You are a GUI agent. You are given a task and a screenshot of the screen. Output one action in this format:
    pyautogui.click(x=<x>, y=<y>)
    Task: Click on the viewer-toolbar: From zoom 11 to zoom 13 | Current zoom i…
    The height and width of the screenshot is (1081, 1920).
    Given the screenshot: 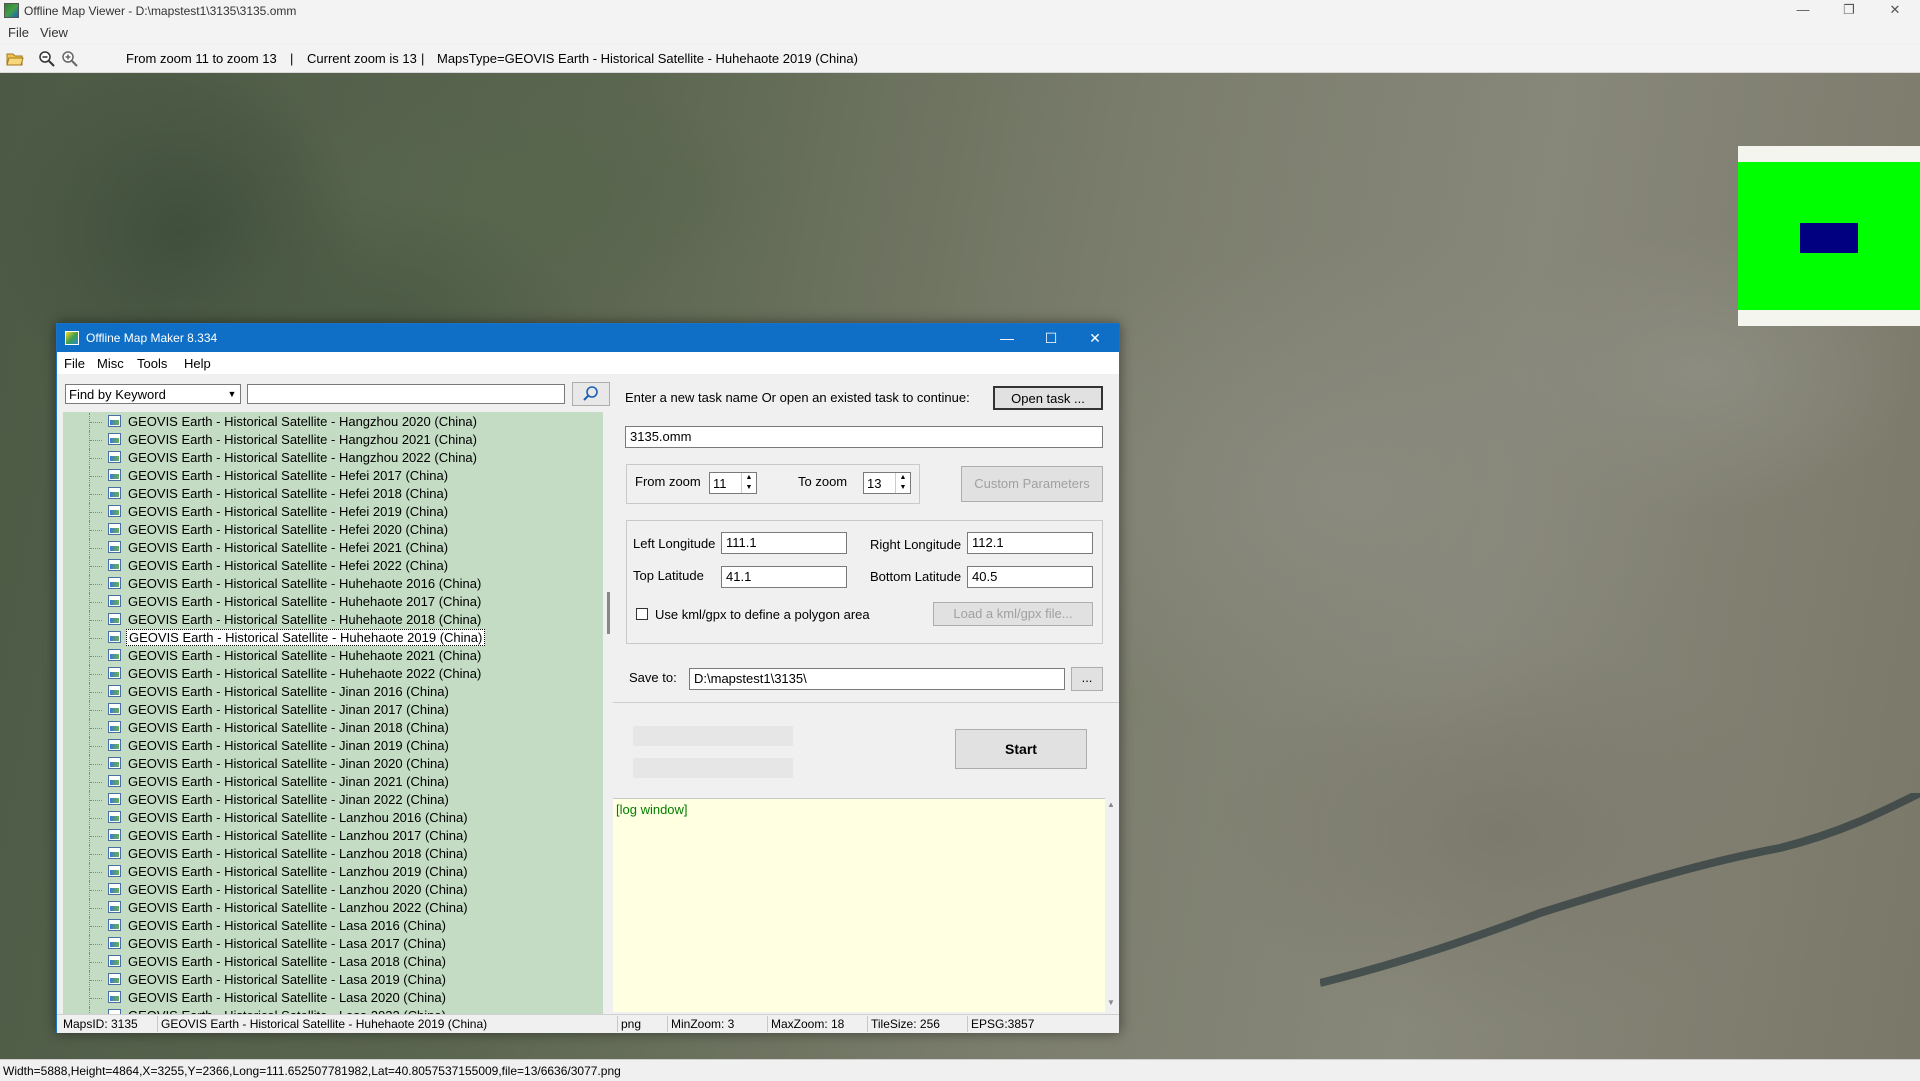 What is the action you would take?
    pyautogui.click(x=960, y=59)
    